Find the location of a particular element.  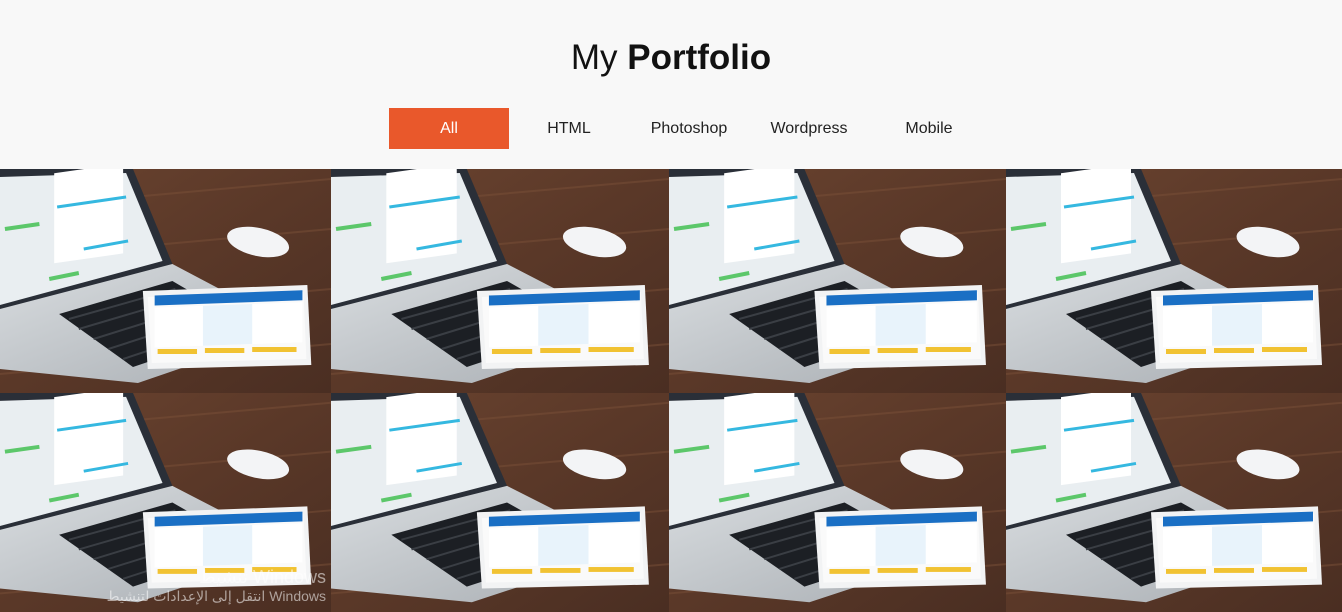

filter-html-button: HTML is located at coordinates (569, 128).